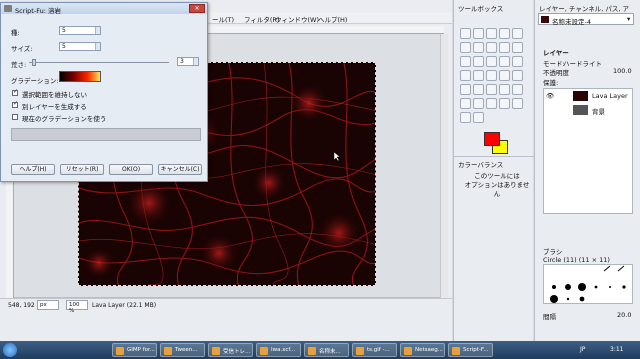 The width and height of the screenshot is (640, 359). Describe the element at coordinates (19, 65) in the screenshot. I see `roughness-label: 荒さ:` at that location.